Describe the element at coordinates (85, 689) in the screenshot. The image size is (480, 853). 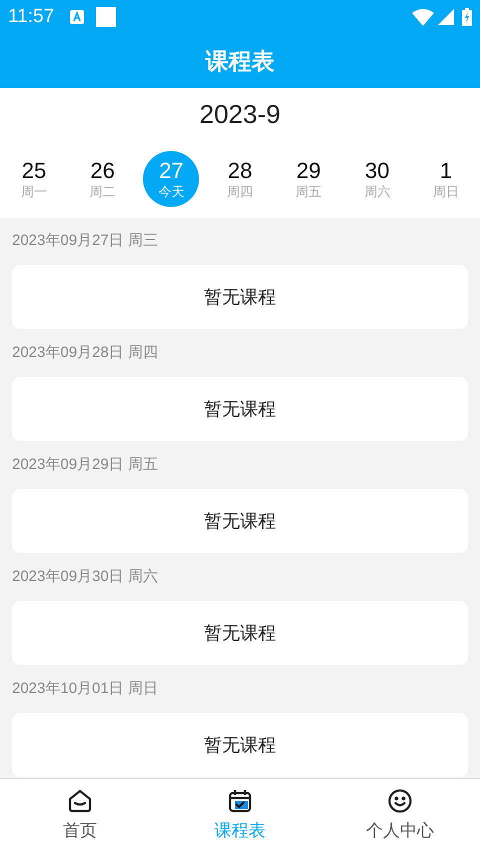
I see `date-heading: 2023年10月01日 周日` at that location.